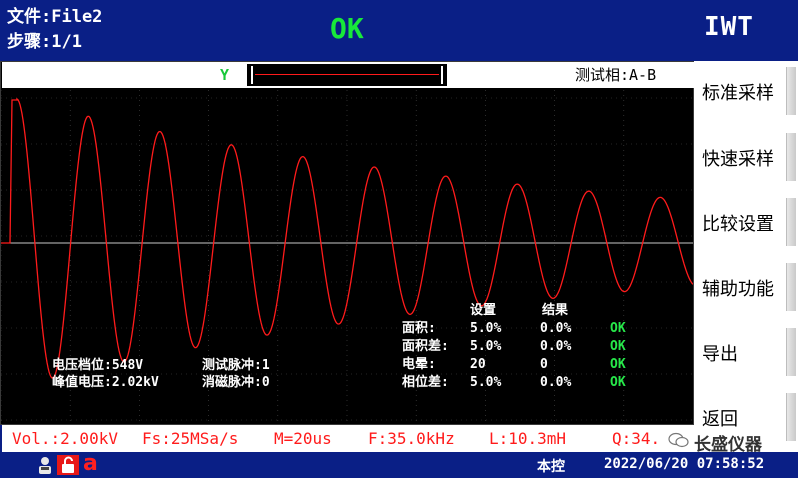 The image size is (798, 478). What do you see at coordinates (746, 256) in the screenshot?
I see `softkey-menu: 标准采样 快速采样 比较设置 辅助功能 导出 返回` at bounding box center [746, 256].